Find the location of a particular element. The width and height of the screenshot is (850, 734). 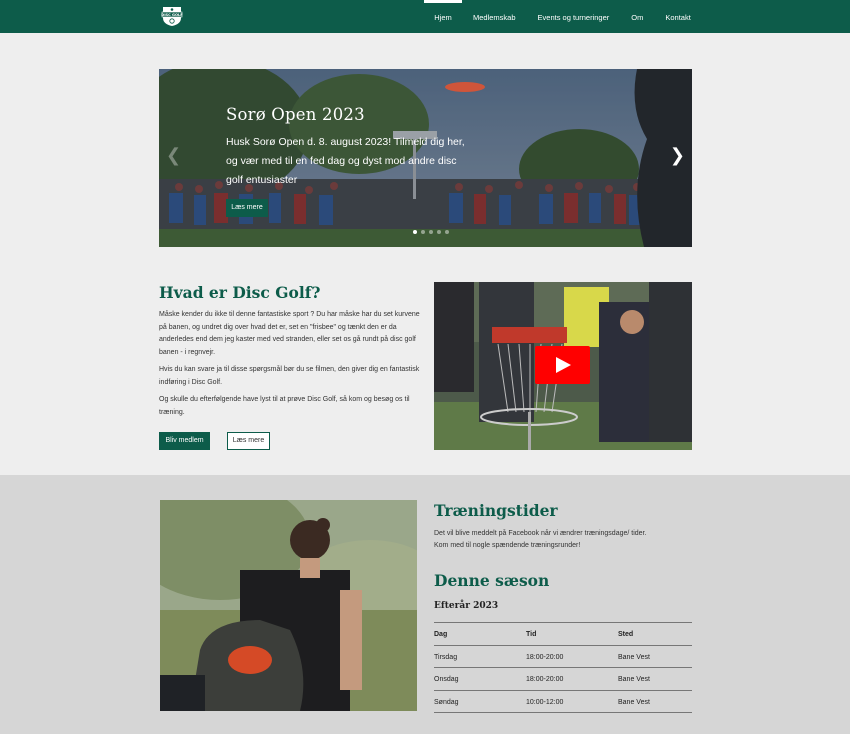

chevron-left-icon: ❮ is located at coordinates (173, 156).